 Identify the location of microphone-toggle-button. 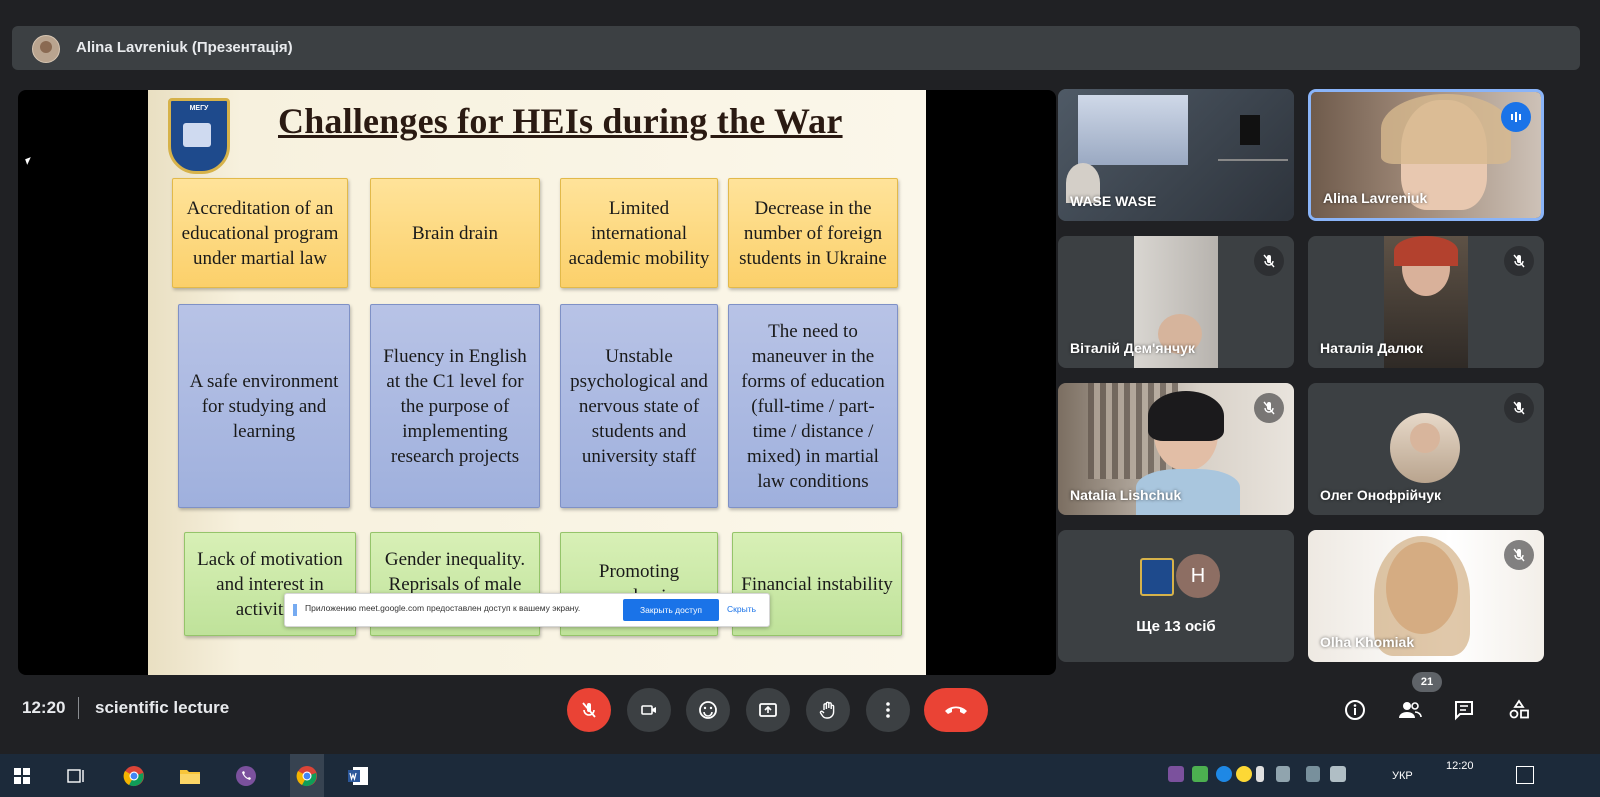
(589, 710).